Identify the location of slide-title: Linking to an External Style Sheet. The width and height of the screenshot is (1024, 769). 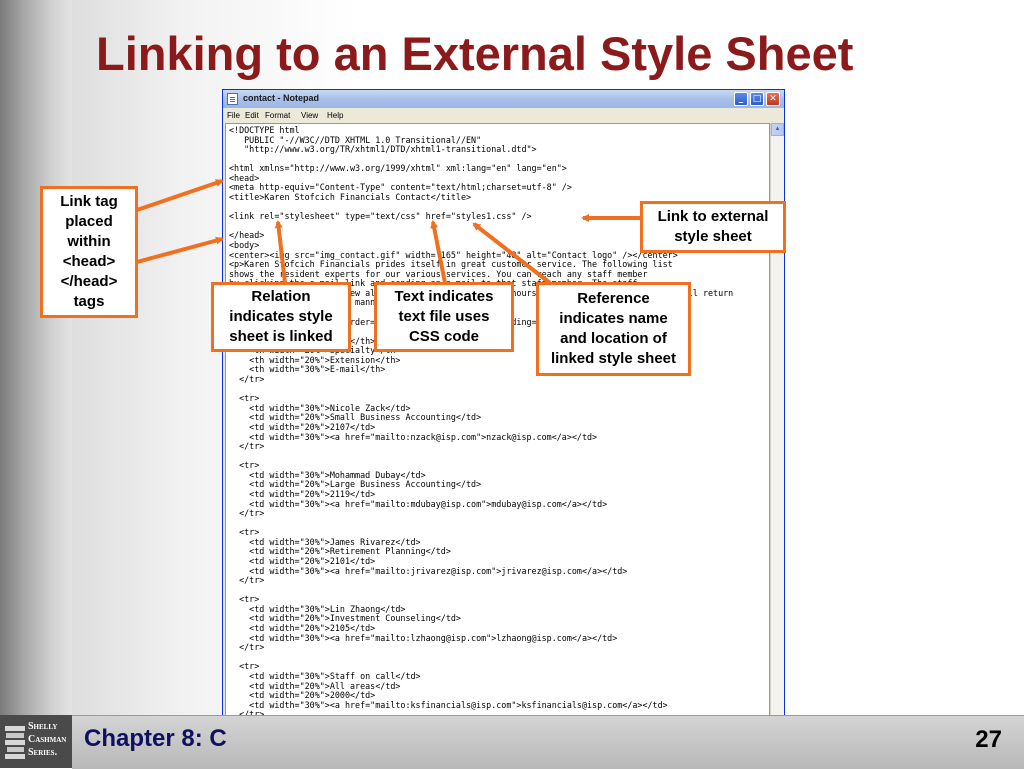
(475, 53).